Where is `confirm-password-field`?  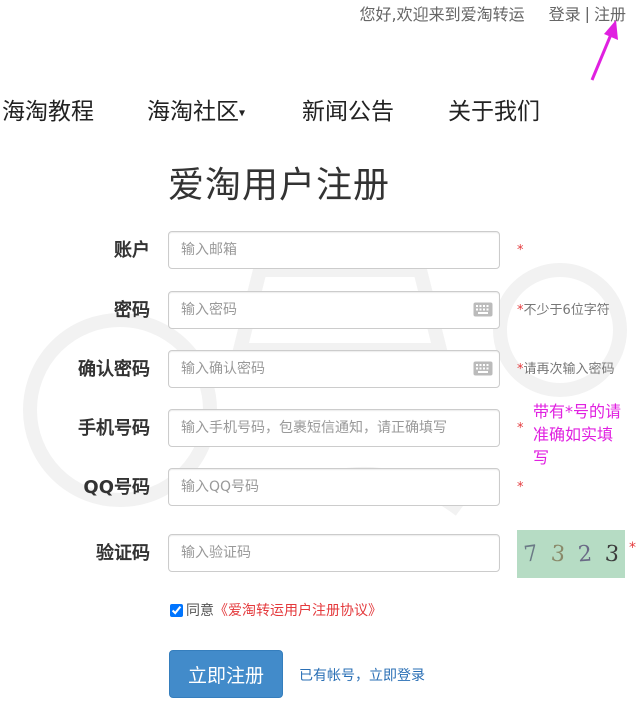
confirm-password-field is located at coordinates (334, 369).